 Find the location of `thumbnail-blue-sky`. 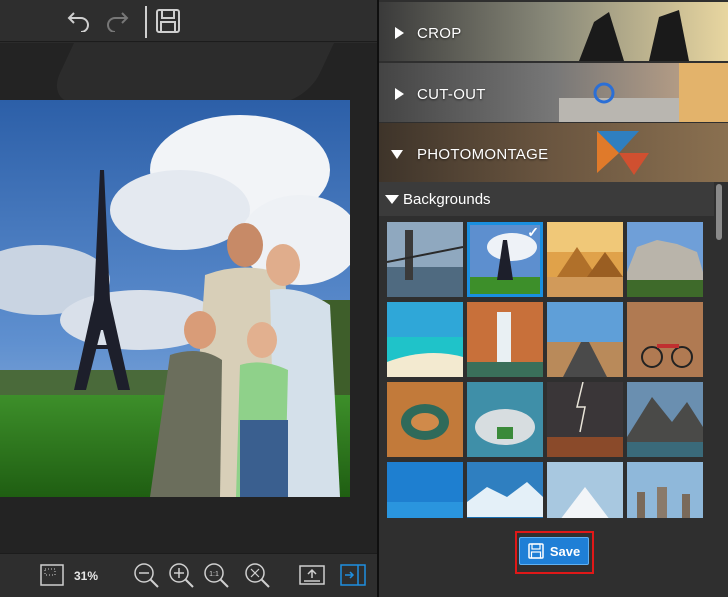

thumbnail-blue-sky is located at coordinates (425, 490).